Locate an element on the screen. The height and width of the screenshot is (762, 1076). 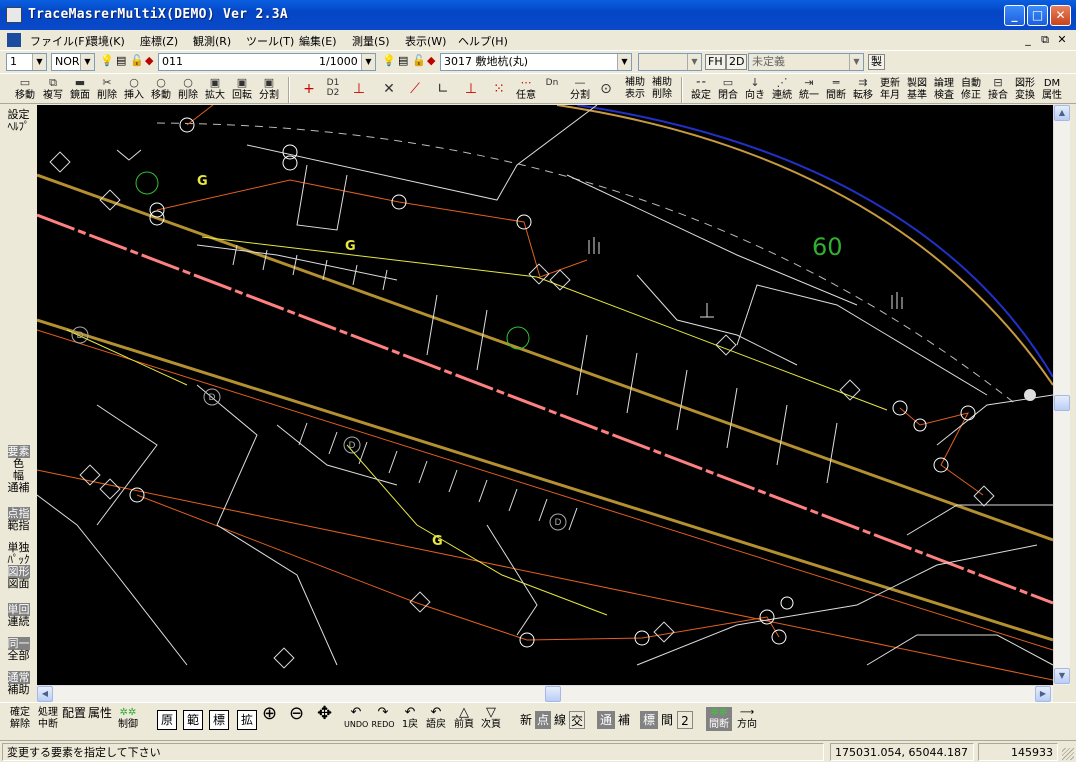
control-button: ✲✲ 制御 is located at coordinates (128, 719).